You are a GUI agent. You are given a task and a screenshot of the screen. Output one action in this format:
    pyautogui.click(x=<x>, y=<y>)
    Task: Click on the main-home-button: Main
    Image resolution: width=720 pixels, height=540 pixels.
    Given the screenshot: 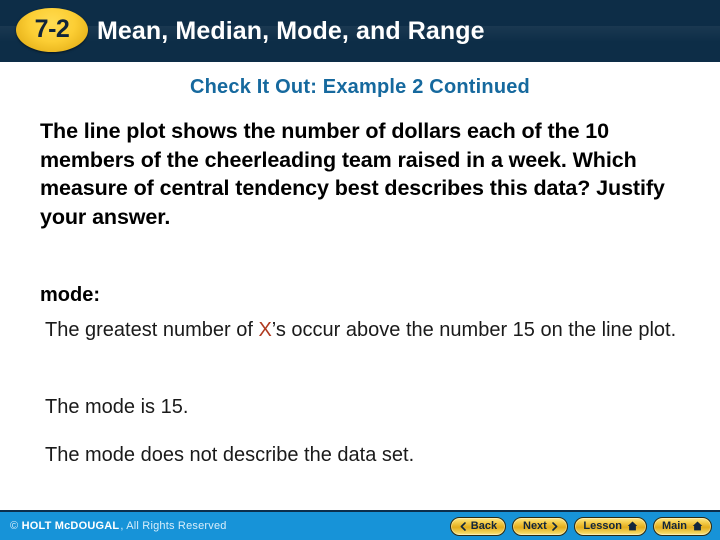 What is the action you would take?
    pyautogui.click(x=682, y=526)
    